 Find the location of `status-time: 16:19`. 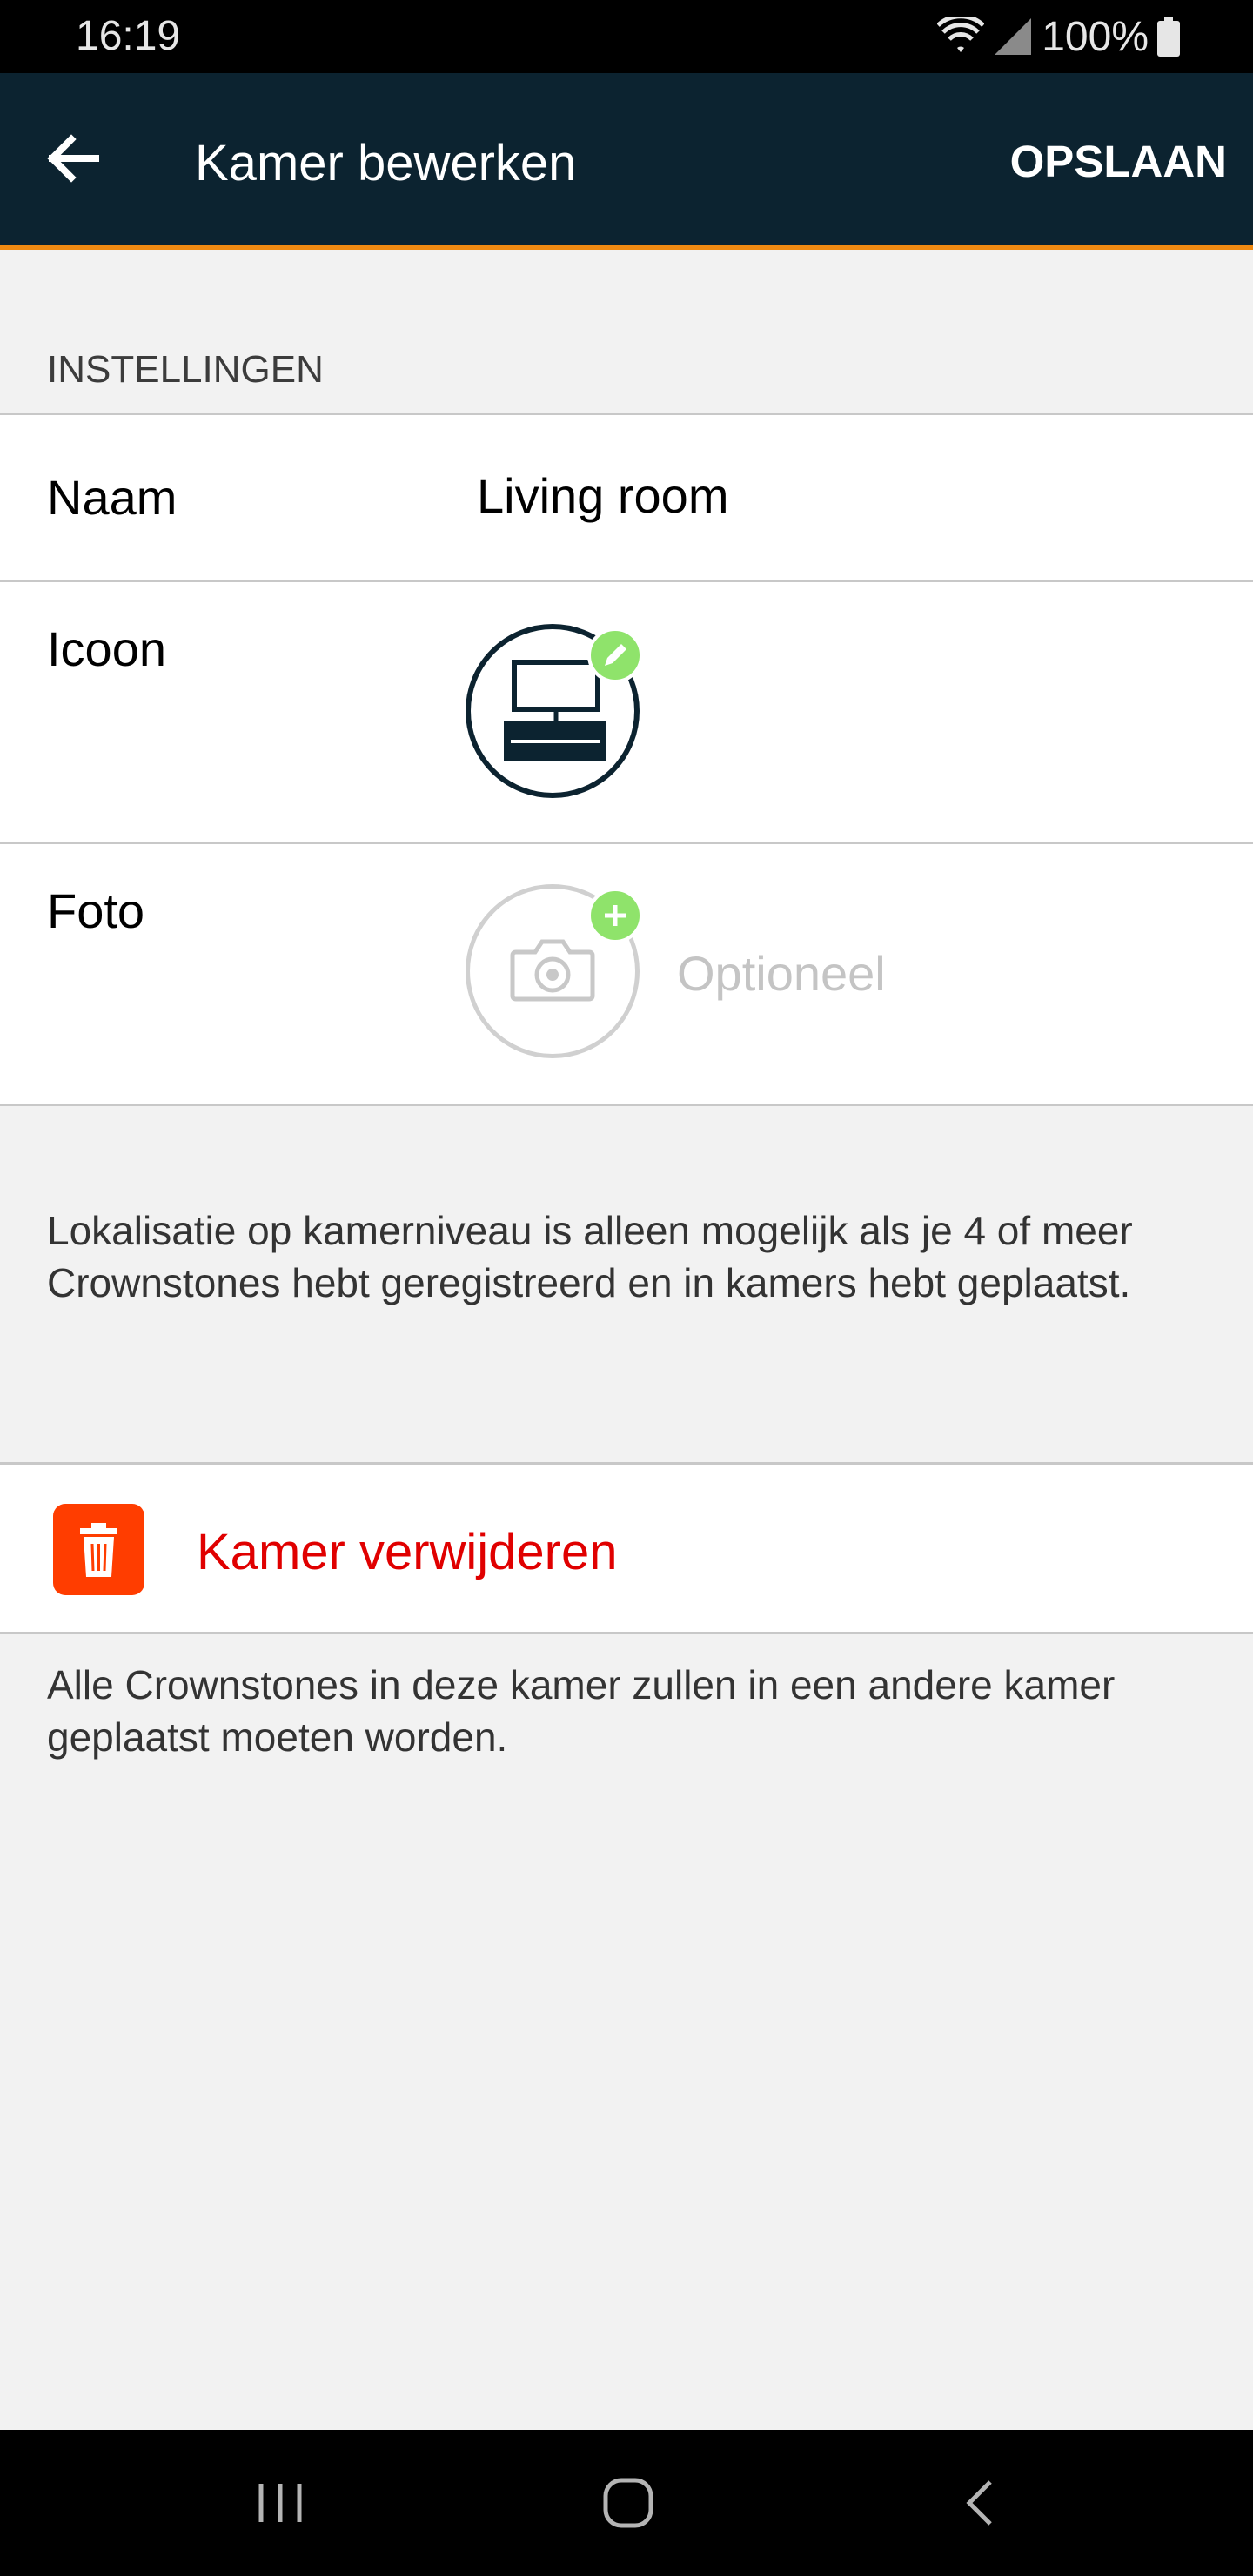

status-time: 16:19 is located at coordinates (128, 36).